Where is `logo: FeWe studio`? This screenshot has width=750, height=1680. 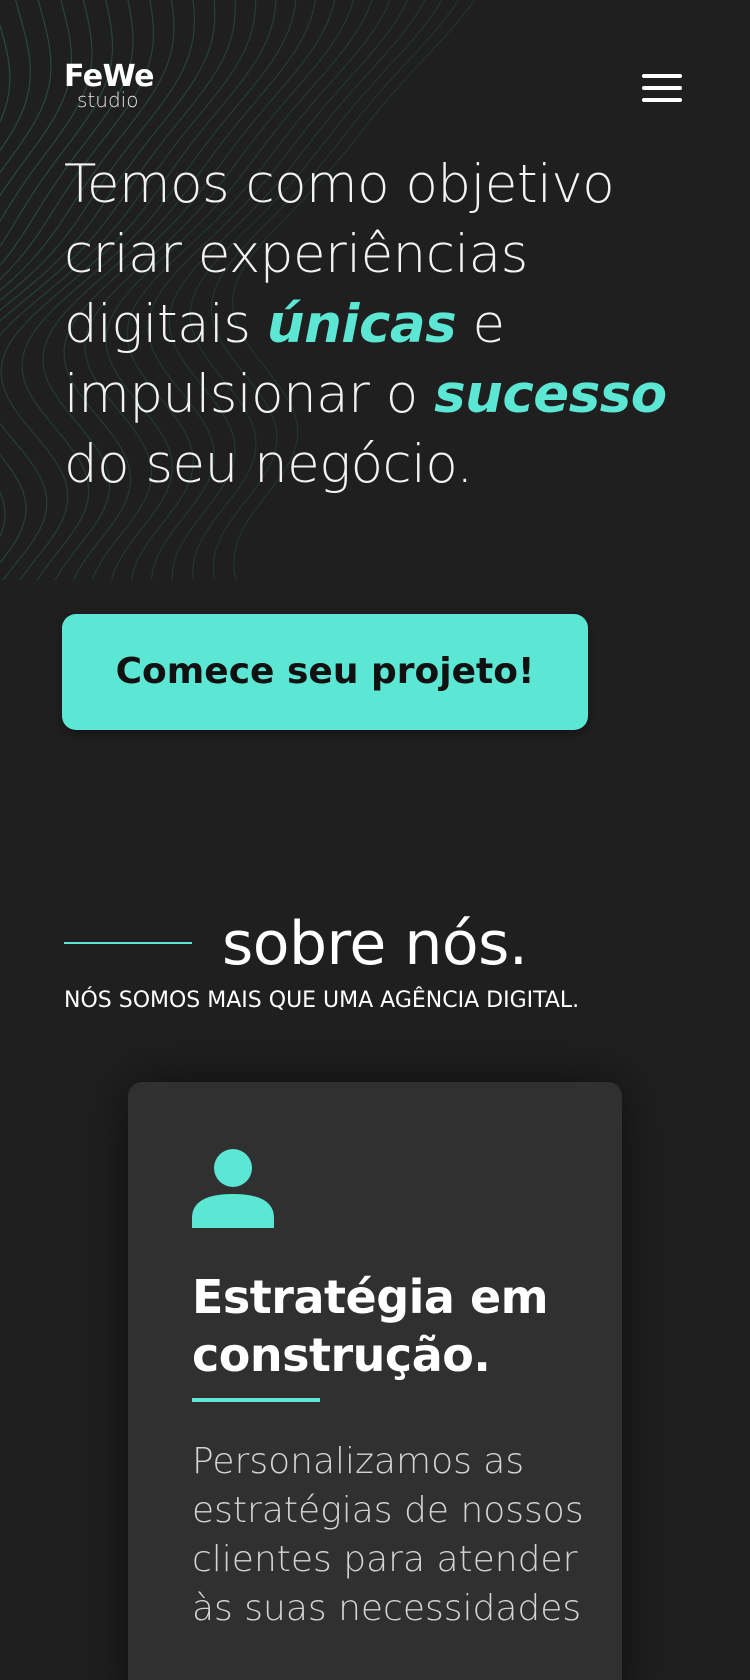
logo: FeWe studio is located at coordinates (119, 87).